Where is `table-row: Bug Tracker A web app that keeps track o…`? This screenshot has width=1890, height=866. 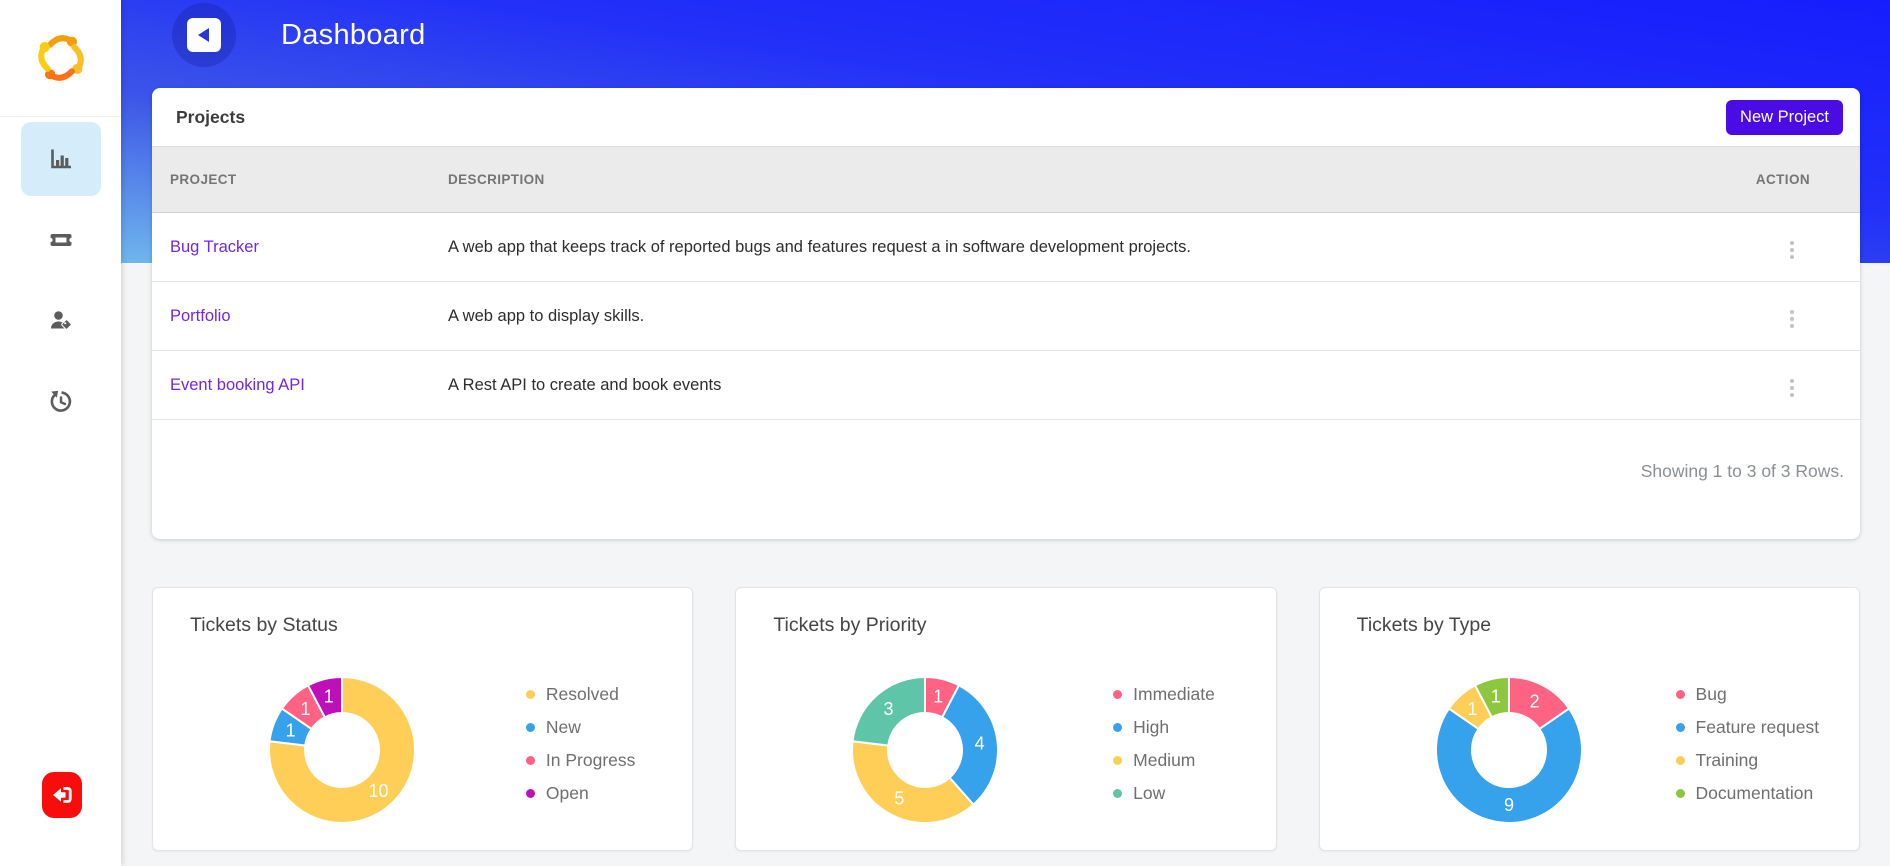 table-row: Bug Tracker A web app that keeps track o… is located at coordinates (1006, 247).